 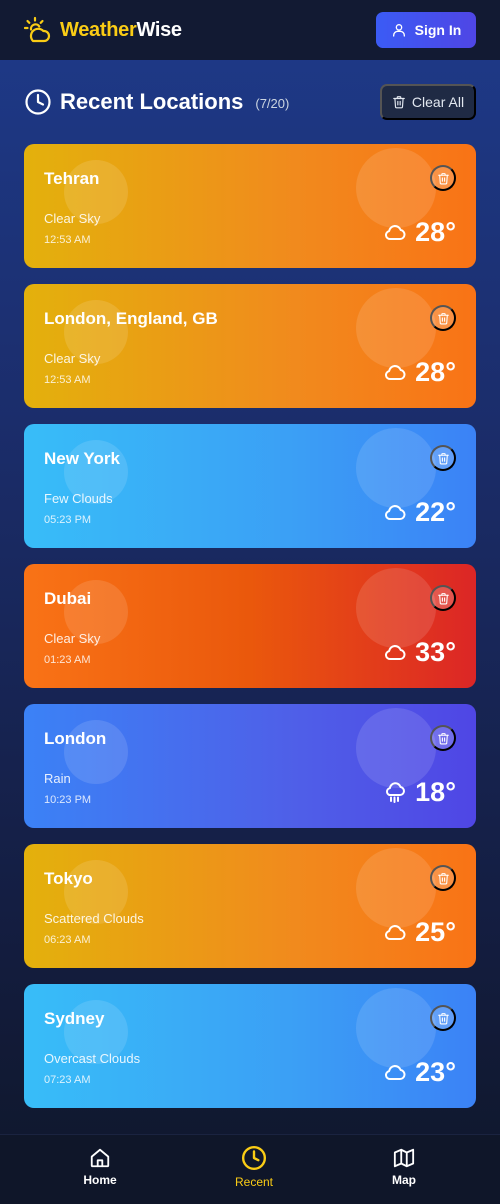 I want to click on brand-name-part1: Weather, so click(x=98, y=29).